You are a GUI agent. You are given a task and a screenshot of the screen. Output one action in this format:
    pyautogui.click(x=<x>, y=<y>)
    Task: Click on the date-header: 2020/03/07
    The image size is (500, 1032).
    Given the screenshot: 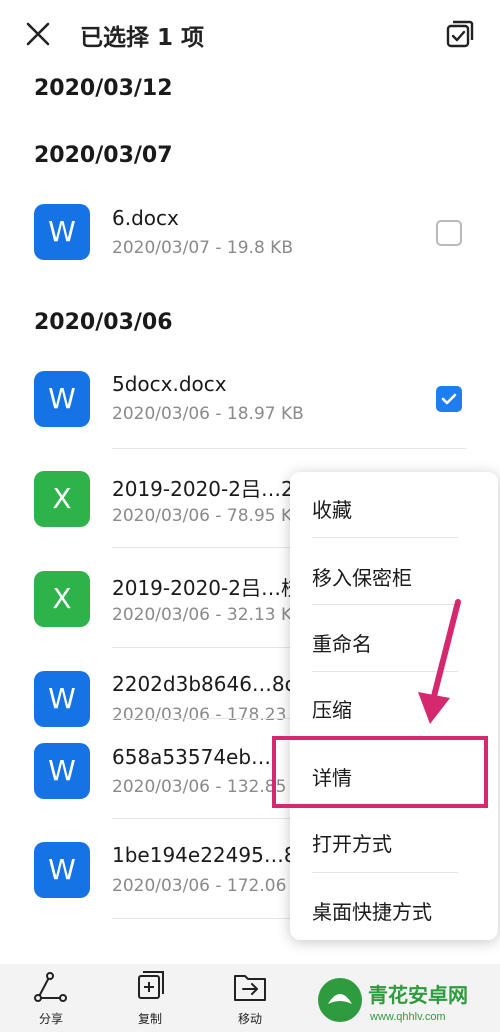 What is the action you would take?
    pyautogui.click(x=103, y=155)
    